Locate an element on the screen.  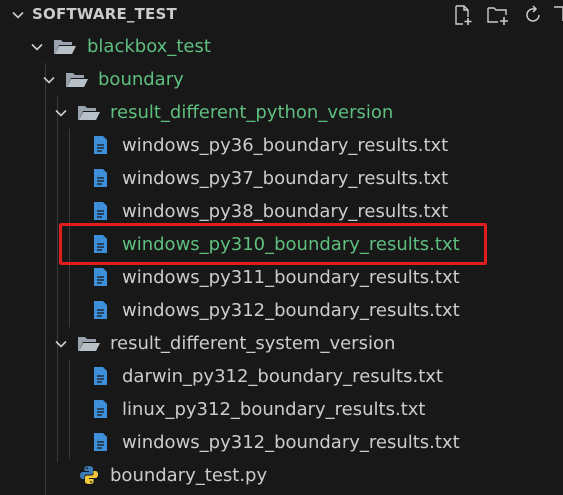
collapse-all-icon is located at coordinates (558, 13).